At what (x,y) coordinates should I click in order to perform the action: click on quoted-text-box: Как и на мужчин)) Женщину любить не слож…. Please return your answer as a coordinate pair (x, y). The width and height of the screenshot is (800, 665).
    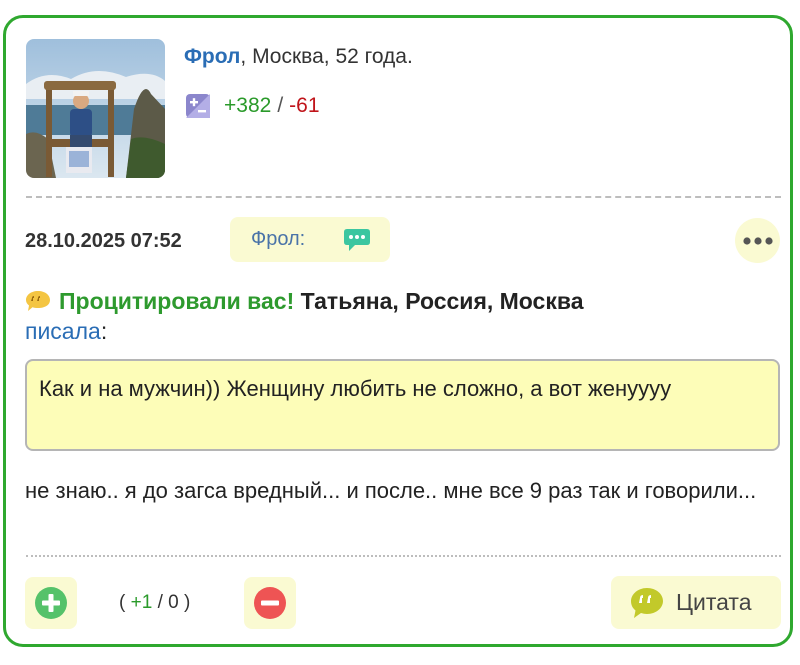
    Looking at the image, I should click on (402, 405).